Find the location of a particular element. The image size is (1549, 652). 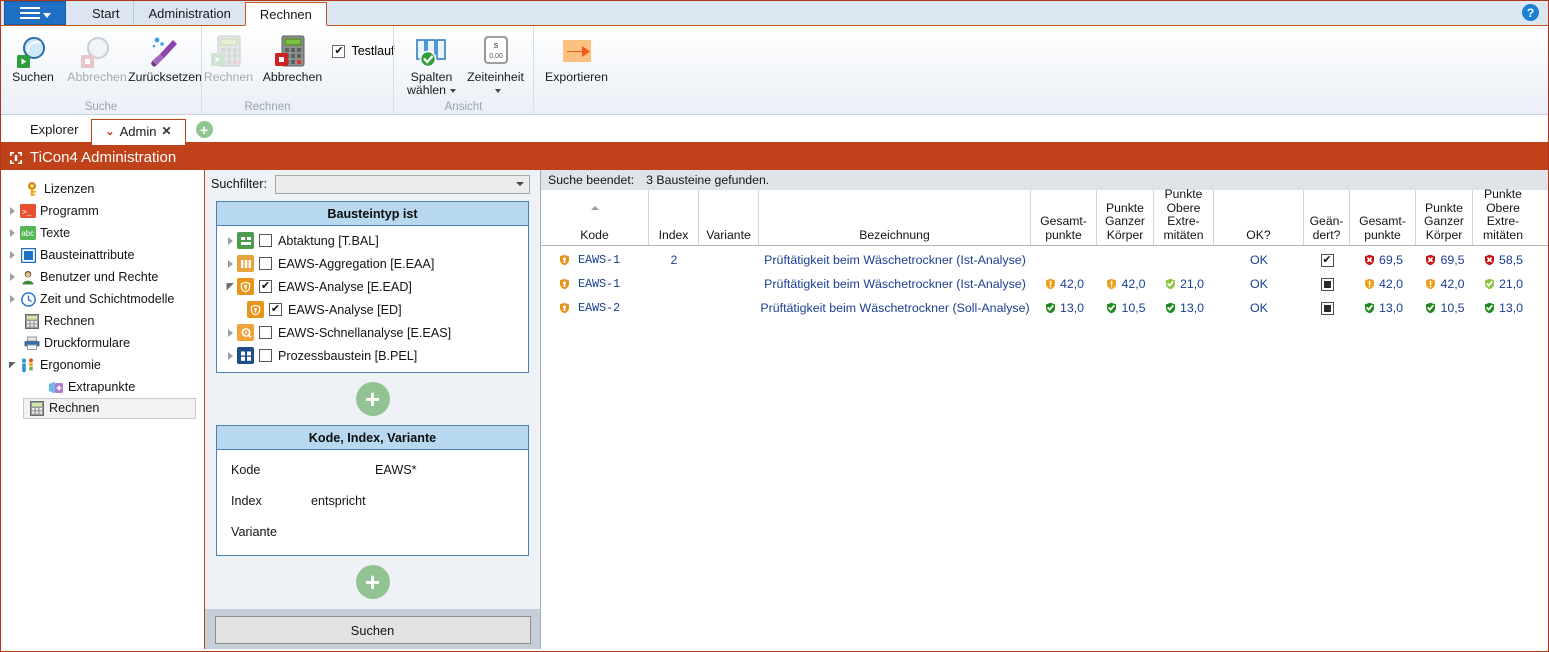

add-bausteintyp-filter-button: + is located at coordinates (372, 399).